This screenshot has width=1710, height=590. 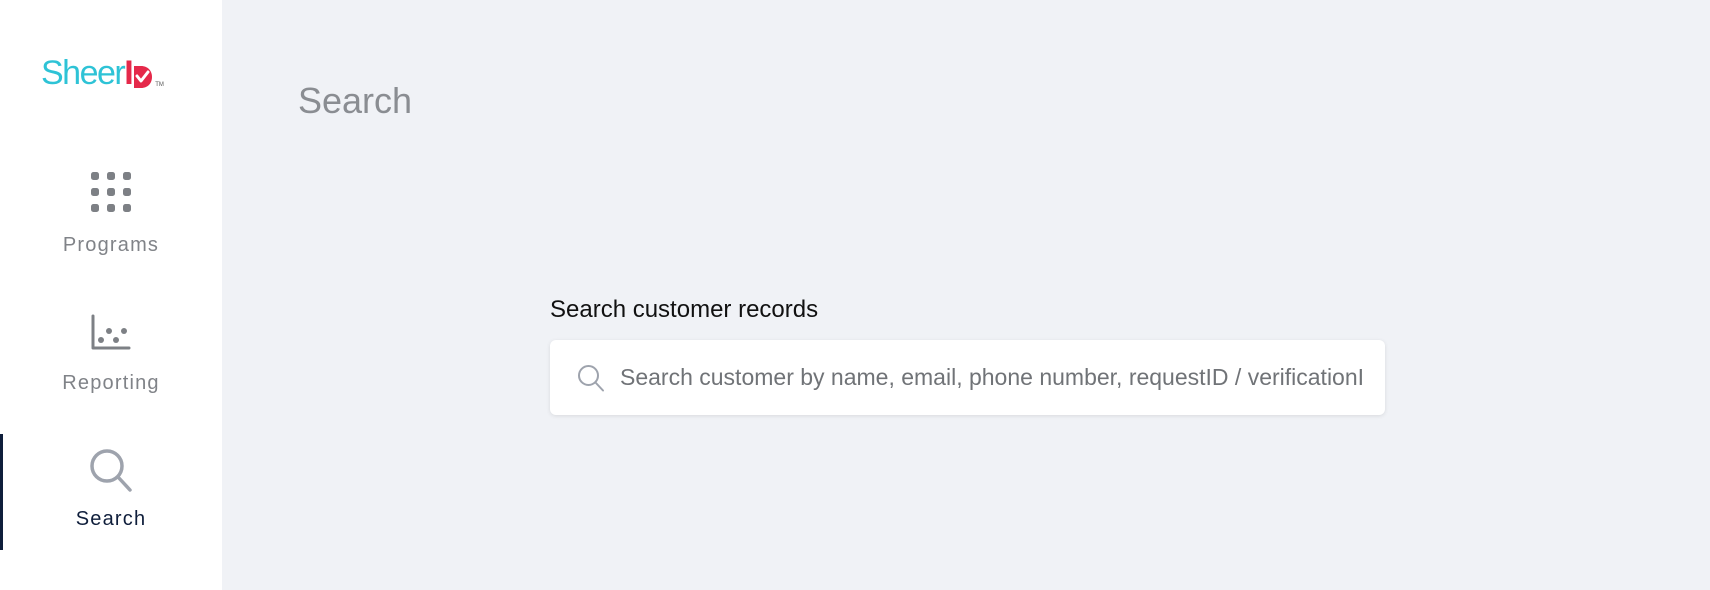 I want to click on search-section: Search customer records, so click(x=967, y=355).